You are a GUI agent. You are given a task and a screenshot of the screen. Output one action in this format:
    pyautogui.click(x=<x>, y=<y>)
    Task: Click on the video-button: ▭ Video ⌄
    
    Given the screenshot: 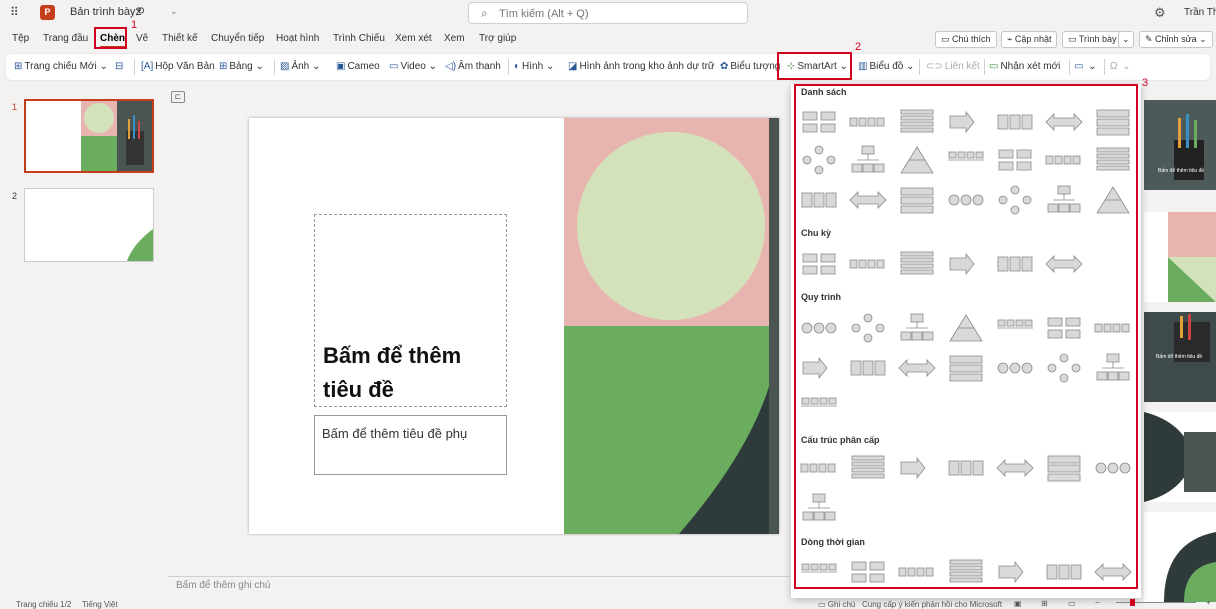 What is the action you would take?
    pyautogui.click(x=413, y=67)
    